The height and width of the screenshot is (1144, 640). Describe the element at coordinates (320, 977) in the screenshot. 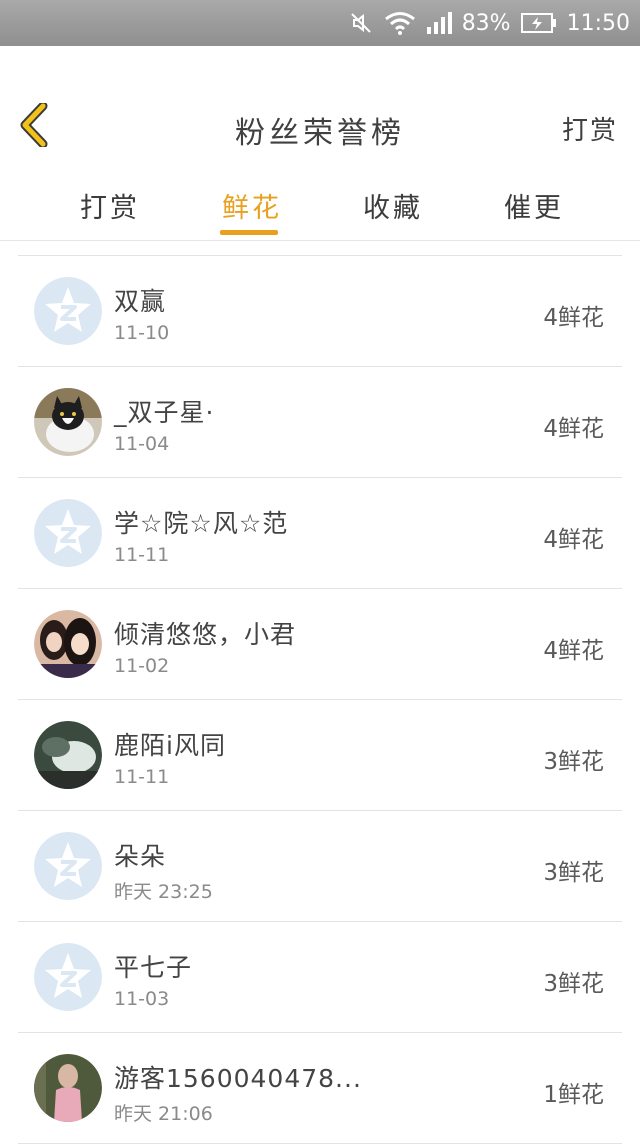

I see `list-item: 平七子 11-03 3鲜花` at that location.